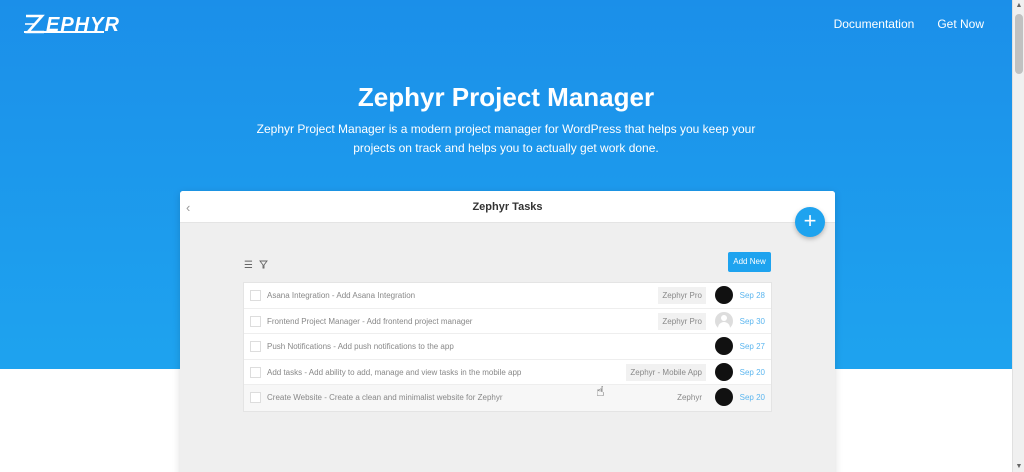 The image size is (1024, 472). I want to click on project-tag: Zephyr - Mobile App, so click(666, 372).